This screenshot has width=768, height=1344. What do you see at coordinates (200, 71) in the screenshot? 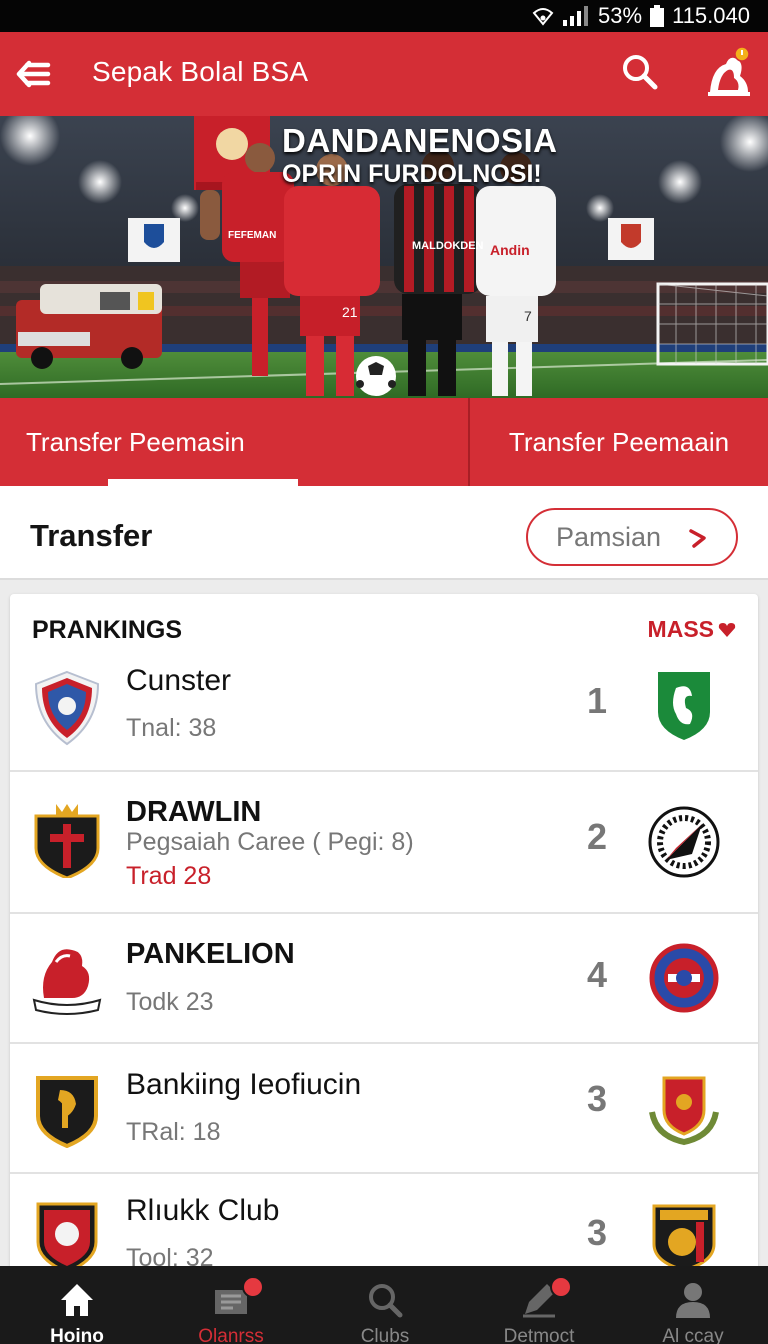
I see `app-title: Sepak Bolal BSA` at bounding box center [200, 71].